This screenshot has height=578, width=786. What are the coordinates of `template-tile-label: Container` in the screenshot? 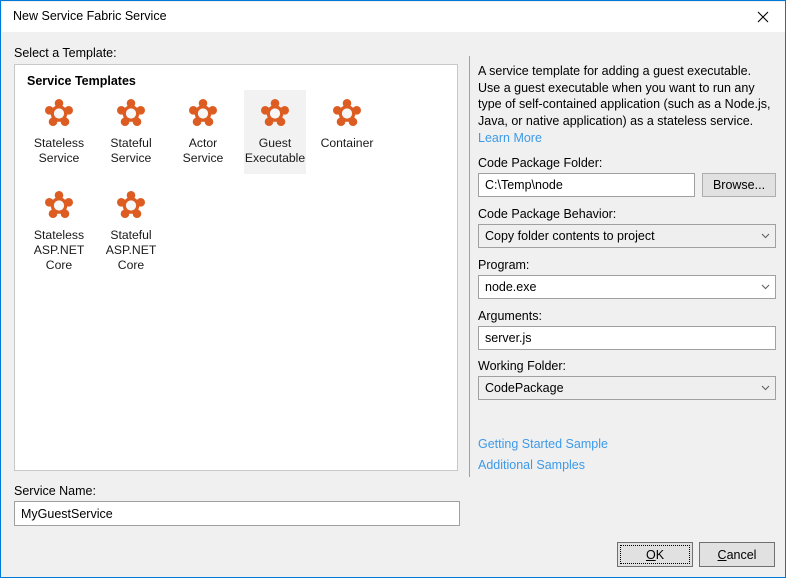 It's located at (347, 143).